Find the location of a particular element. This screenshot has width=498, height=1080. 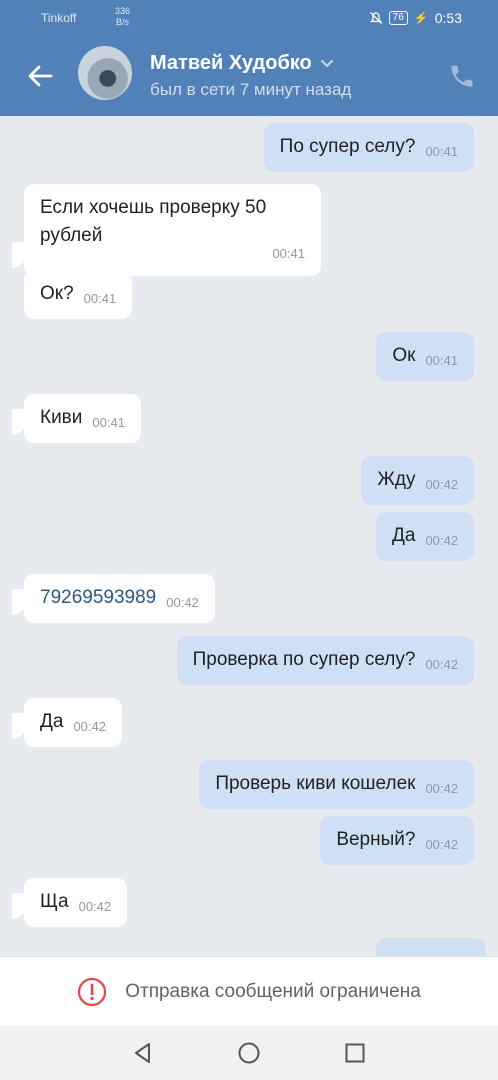

restriction-banner: Отправка сообщений ограничена is located at coordinates (249, 991).